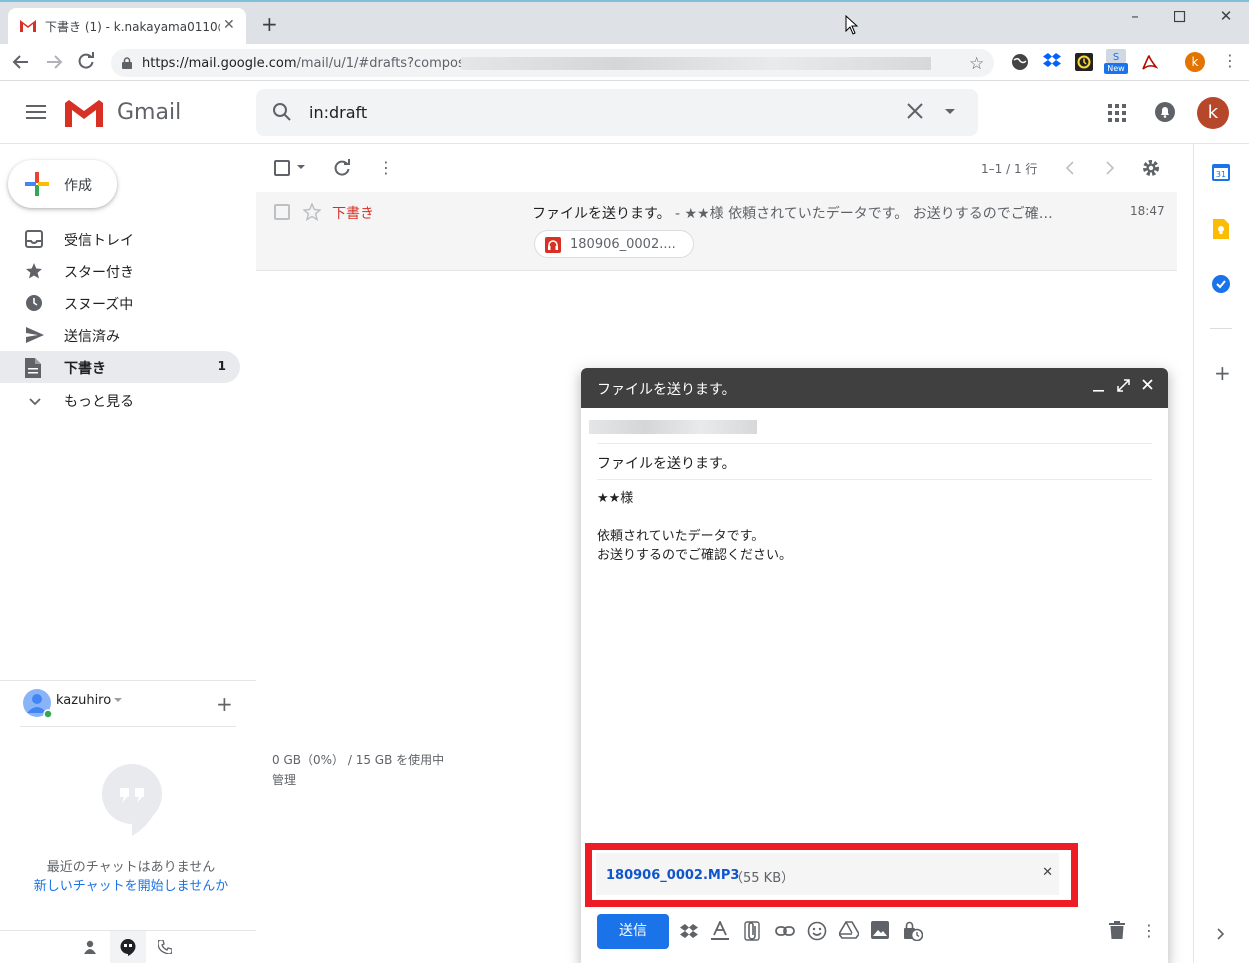  Describe the element at coordinates (976, 64) in the screenshot. I see `bookmark-star-icon: ☆` at that location.